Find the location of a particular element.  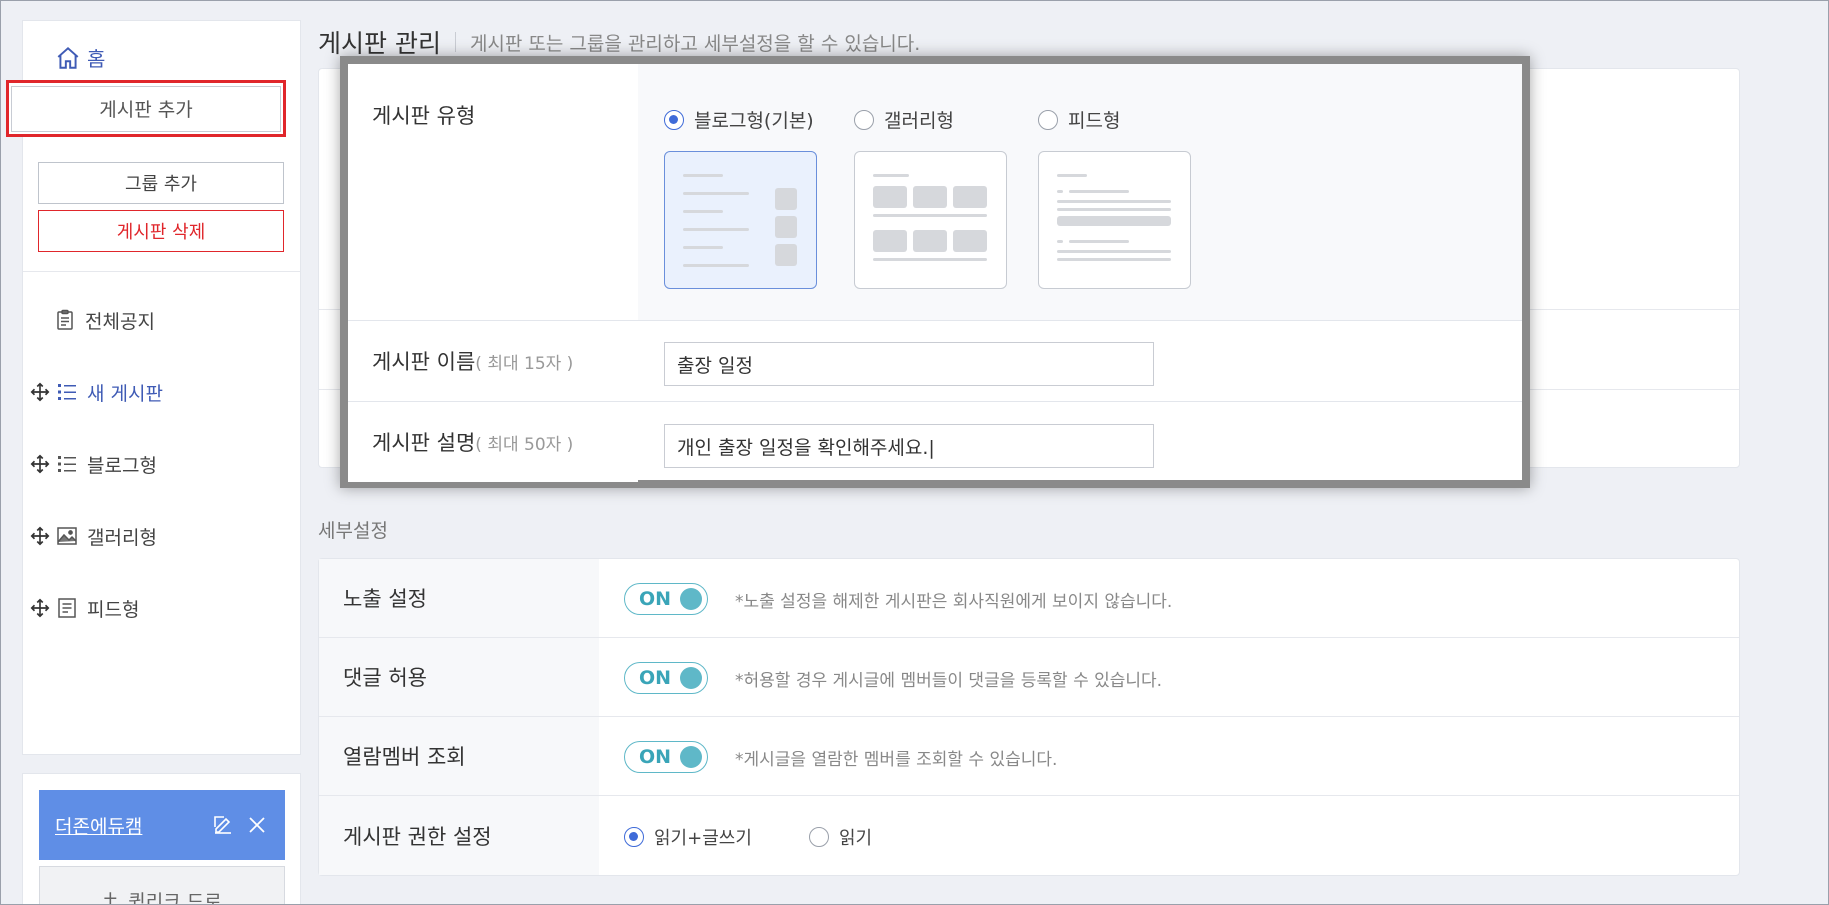

sidebar-item-label: 블로그형 is located at coordinates (122, 465).